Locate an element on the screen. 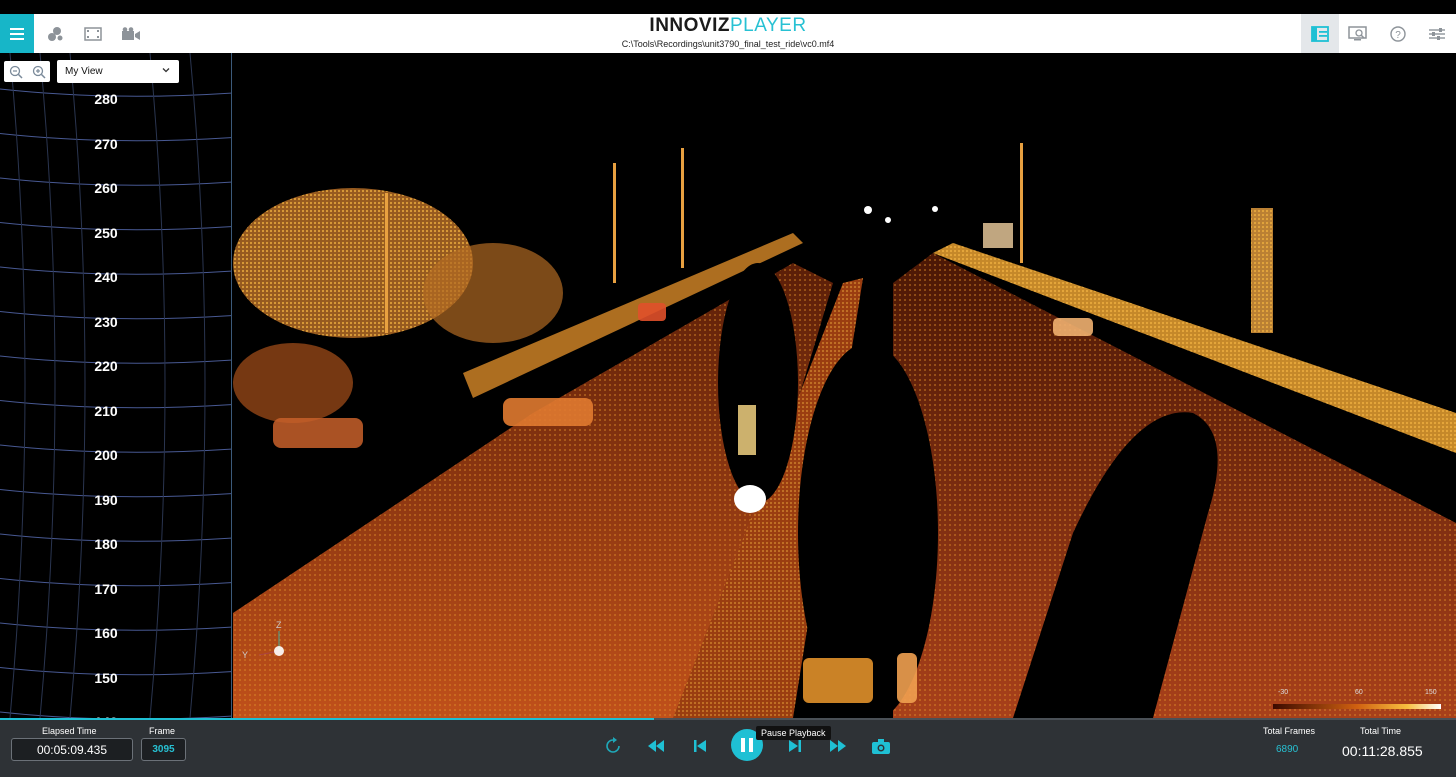  snapshot-button is located at coordinates (881, 746).